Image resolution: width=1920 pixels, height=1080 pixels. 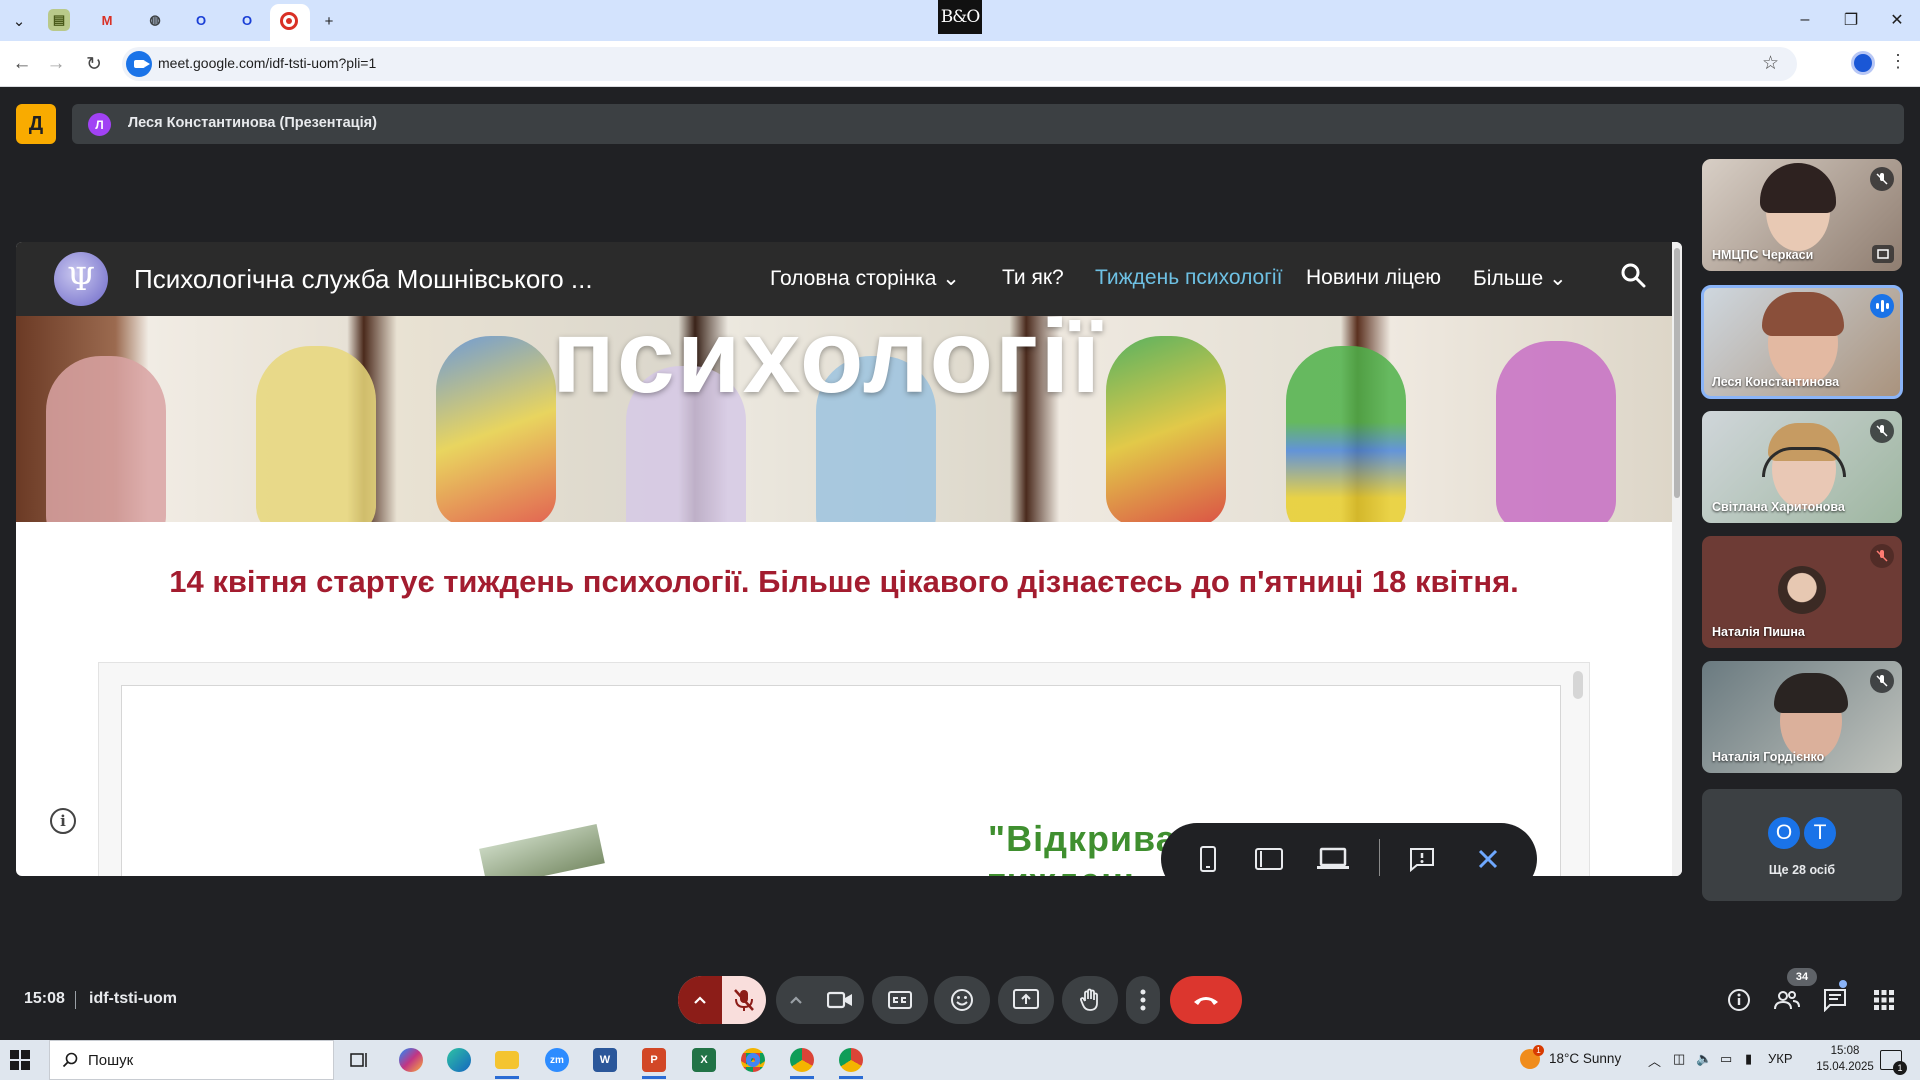 I want to click on browser-menu-icon: ⋮, so click(x=1898, y=61).